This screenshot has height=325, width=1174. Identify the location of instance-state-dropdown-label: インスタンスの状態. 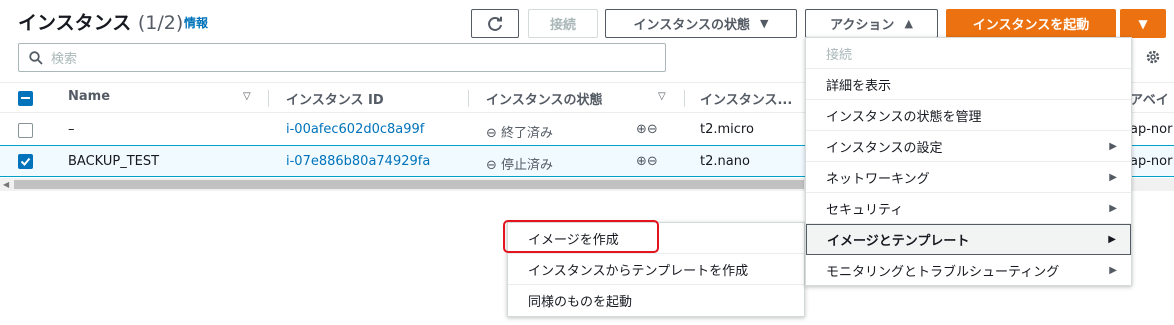
(691, 25).